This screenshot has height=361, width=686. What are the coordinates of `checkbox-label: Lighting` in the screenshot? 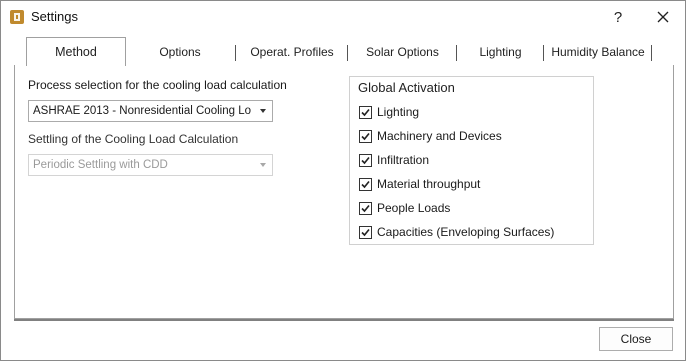 It's located at (398, 112).